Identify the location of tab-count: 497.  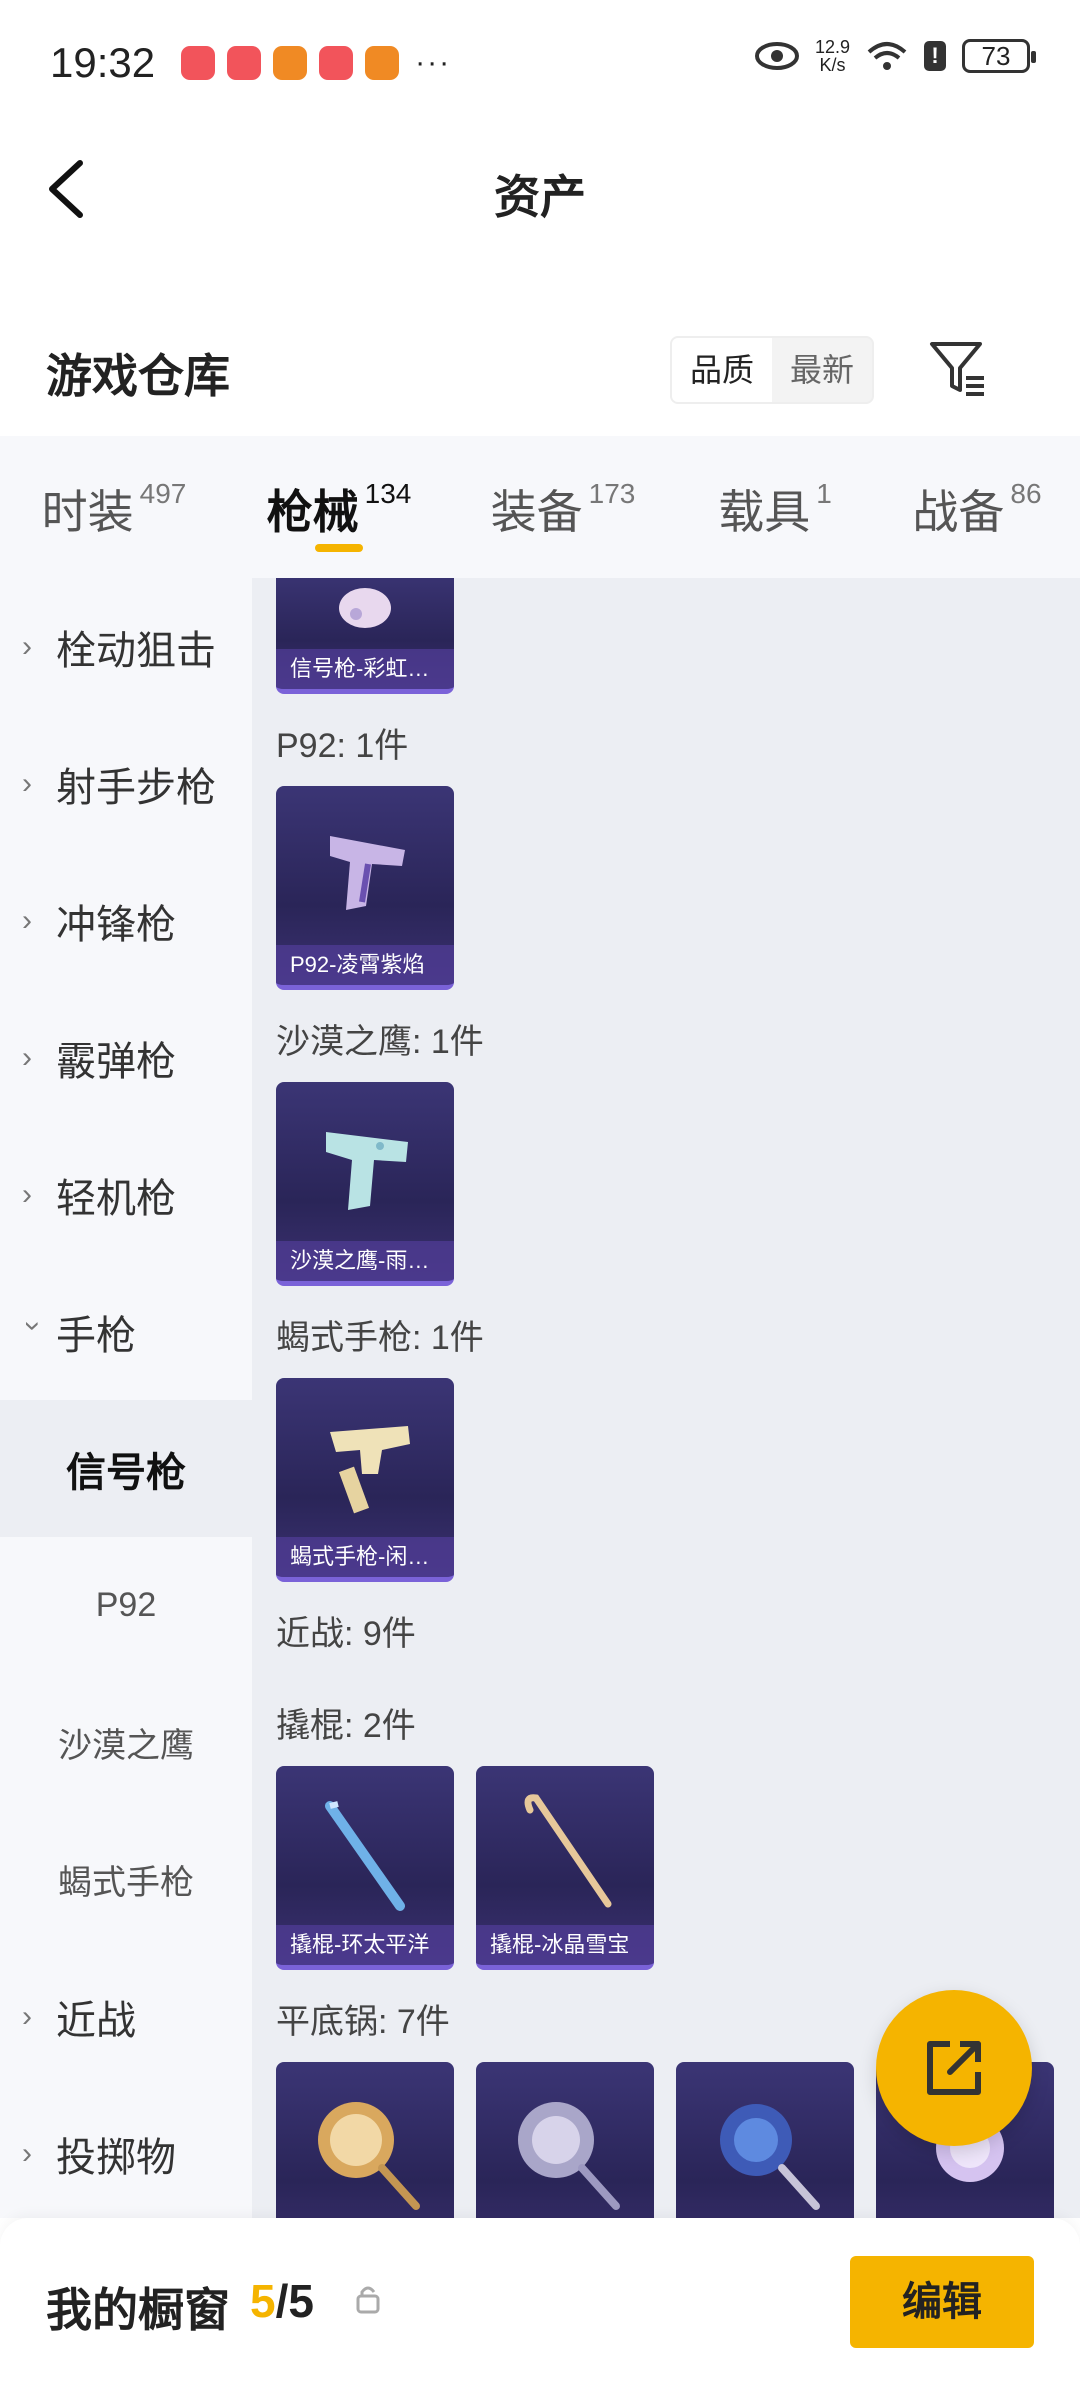
(163, 493).